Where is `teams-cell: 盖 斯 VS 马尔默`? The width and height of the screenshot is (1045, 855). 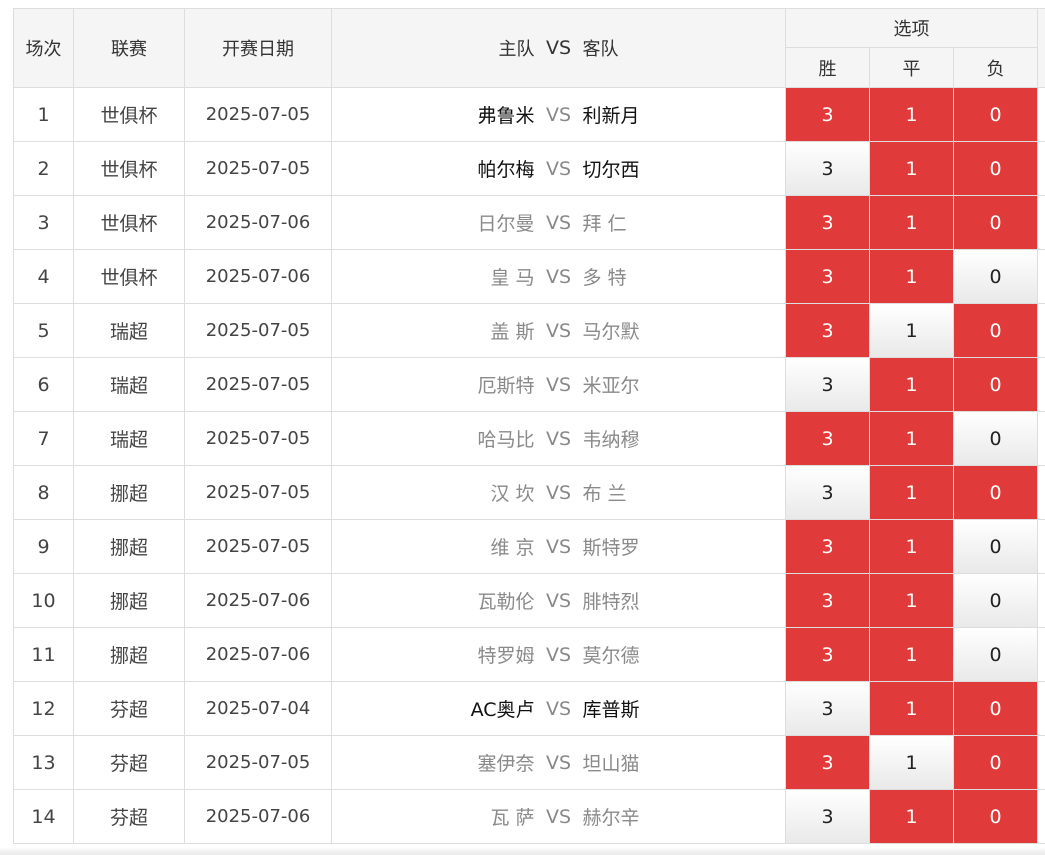 teams-cell: 盖 斯 VS 马尔默 is located at coordinates (558, 330).